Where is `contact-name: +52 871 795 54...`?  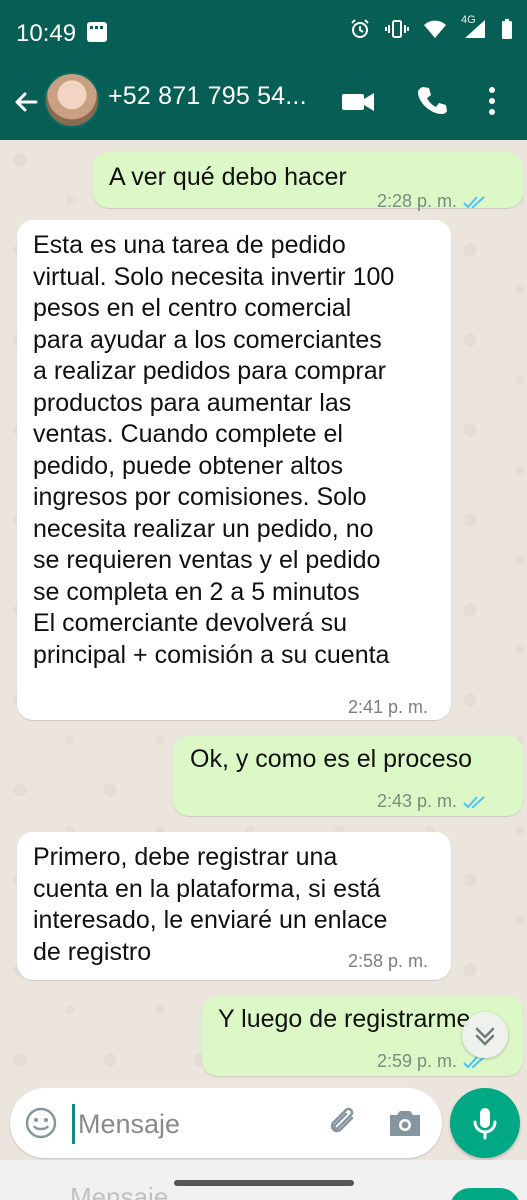
contact-name: +52 871 795 54... is located at coordinates (207, 96).